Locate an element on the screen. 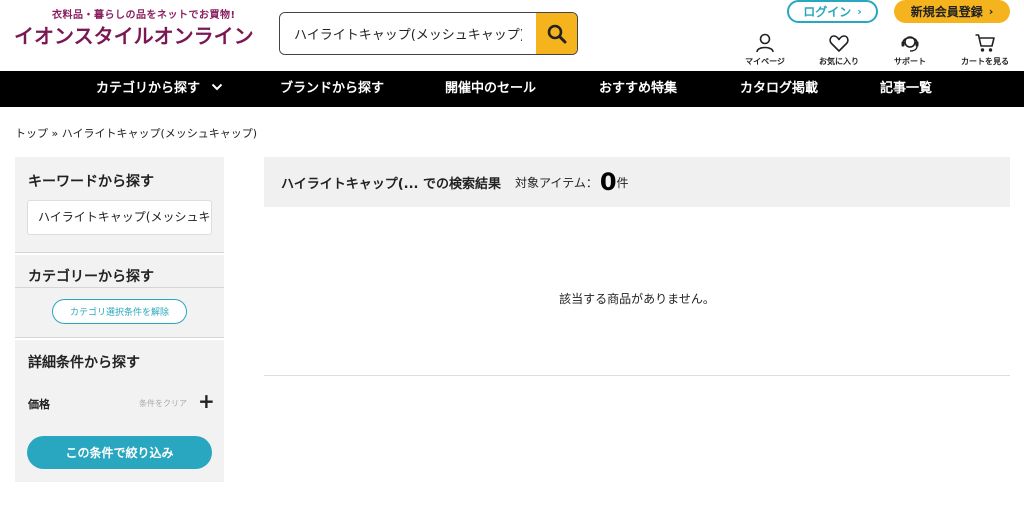 The height and width of the screenshot is (529, 1024). search-input is located at coordinates (408, 33).